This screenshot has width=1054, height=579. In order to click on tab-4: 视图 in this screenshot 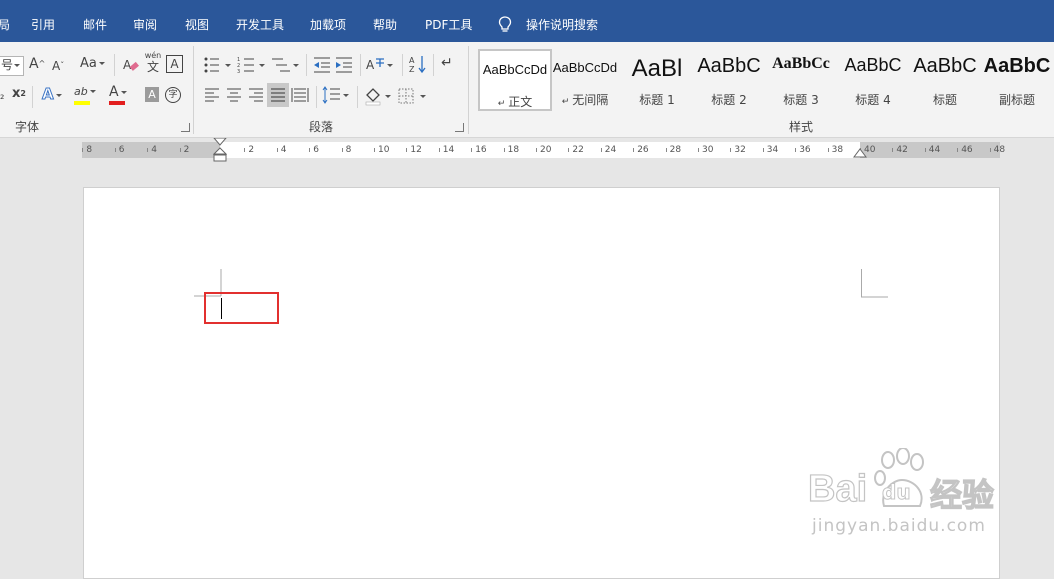, I will do `click(197, 21)`.